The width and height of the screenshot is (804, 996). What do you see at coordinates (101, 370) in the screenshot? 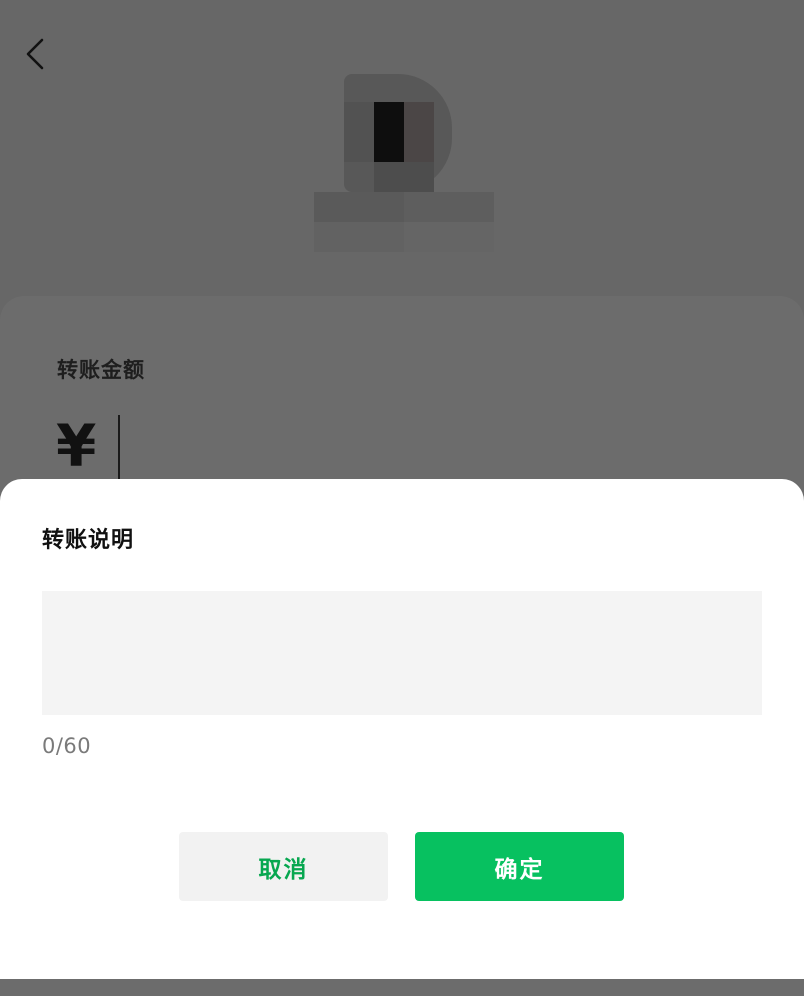
I see `amount-label: 转账金额` at bounding box center [101, 370].